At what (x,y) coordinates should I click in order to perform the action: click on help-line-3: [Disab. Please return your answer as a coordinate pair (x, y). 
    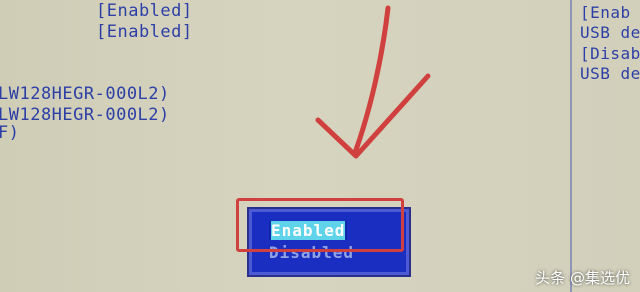
    Looking at the image, I should click on (610, 53).